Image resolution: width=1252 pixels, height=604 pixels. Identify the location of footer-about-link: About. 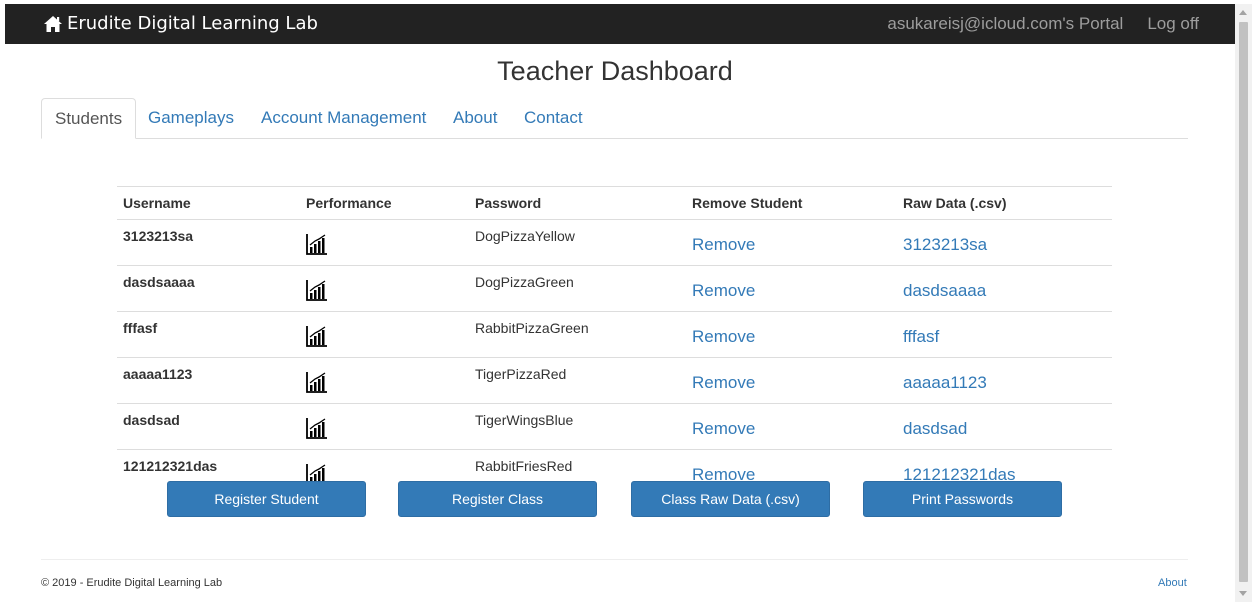
(1172, 583).